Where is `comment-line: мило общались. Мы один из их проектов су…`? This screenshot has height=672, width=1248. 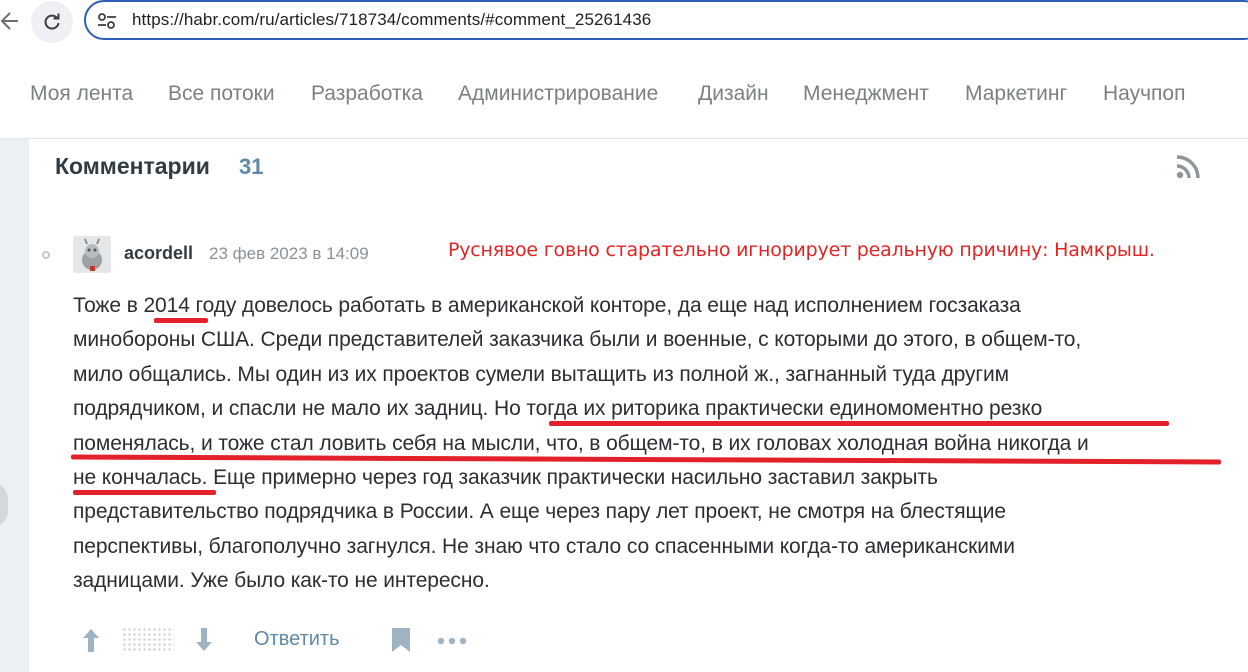 comment-line: мило общались. Мы один из их проектов су… is located at coordinates (541, 374).